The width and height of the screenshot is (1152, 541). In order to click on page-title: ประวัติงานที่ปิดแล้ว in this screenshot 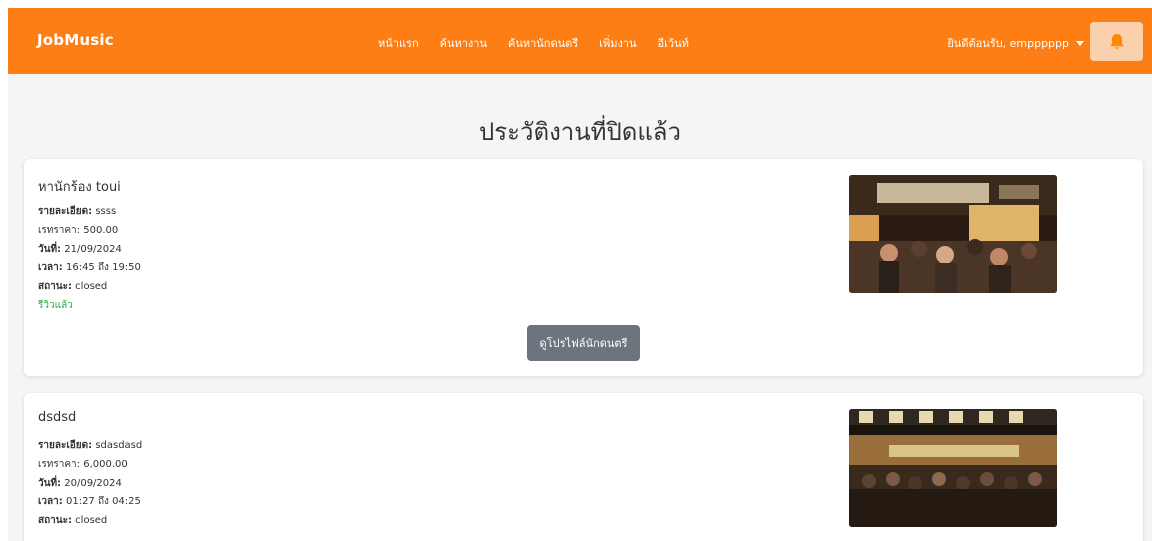, I will do `click(580, 132)`.